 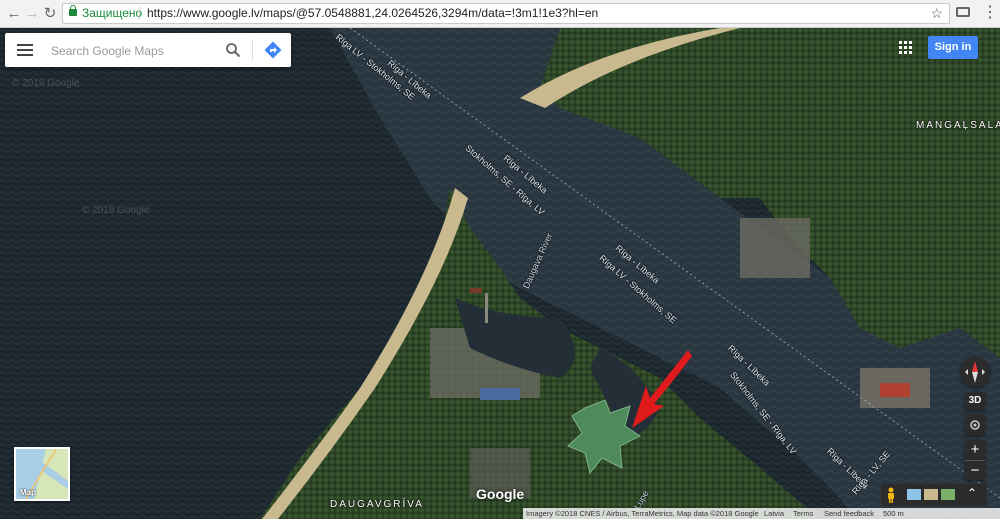 I want to click on chevron-up-icon: ⌃, so click(x=972, y=493).